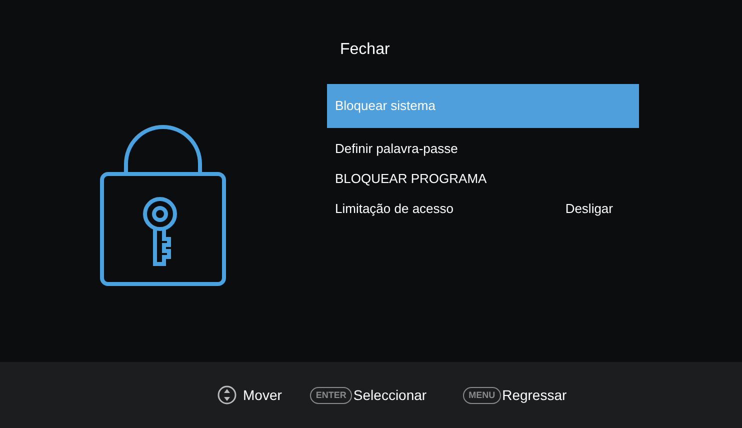 Image resolution: width=742 pixels, height=428 pixels. I want to click on padlock-key-icon, so click(163, 206).